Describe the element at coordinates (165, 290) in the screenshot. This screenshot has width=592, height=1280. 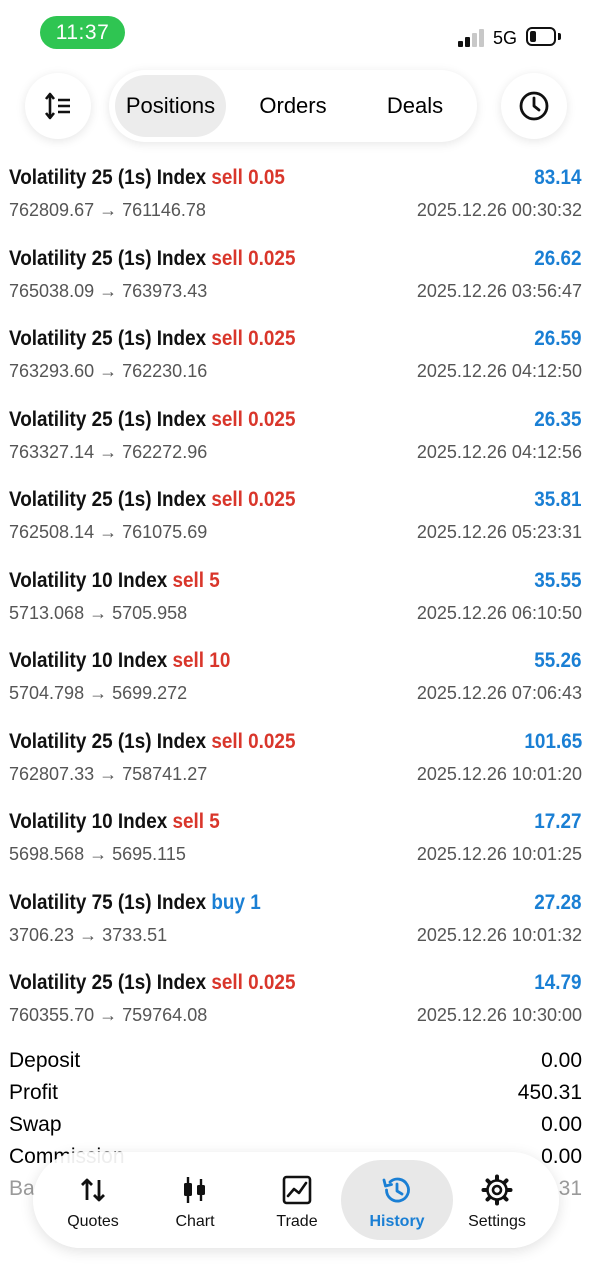
I see `deal-close-price: 763973.43` at that location.